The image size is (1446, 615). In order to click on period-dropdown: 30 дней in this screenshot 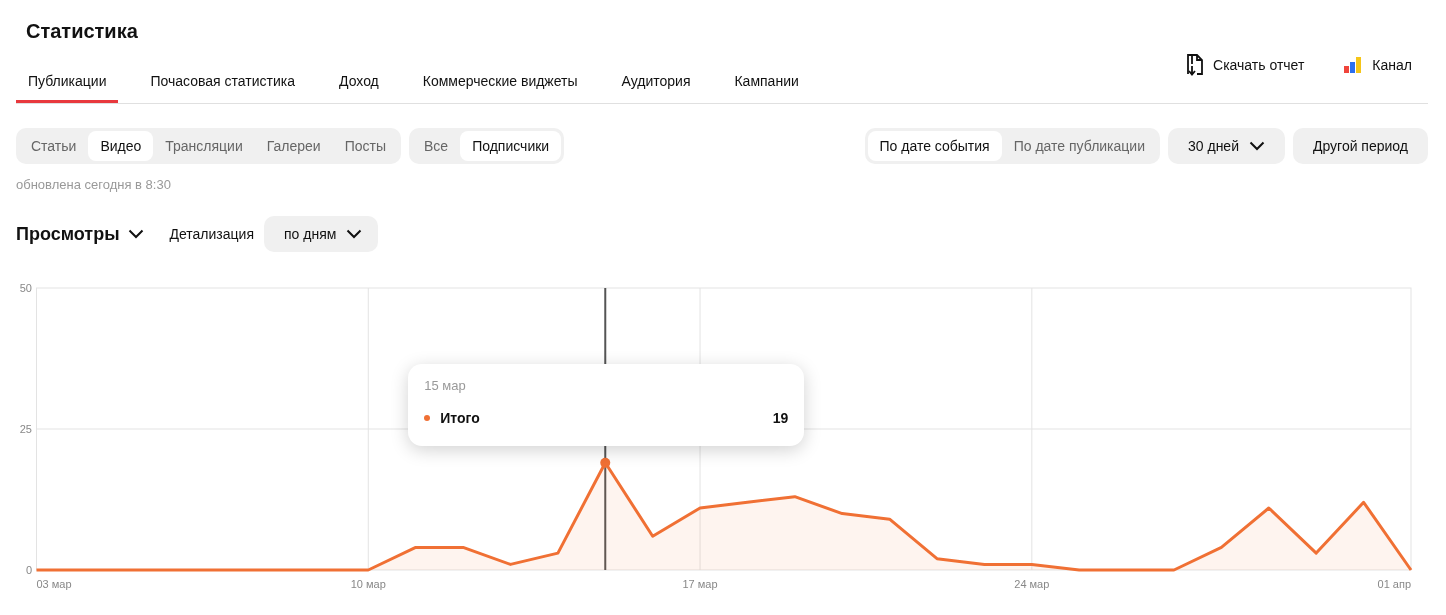, I will do `click(1226, 146)`.